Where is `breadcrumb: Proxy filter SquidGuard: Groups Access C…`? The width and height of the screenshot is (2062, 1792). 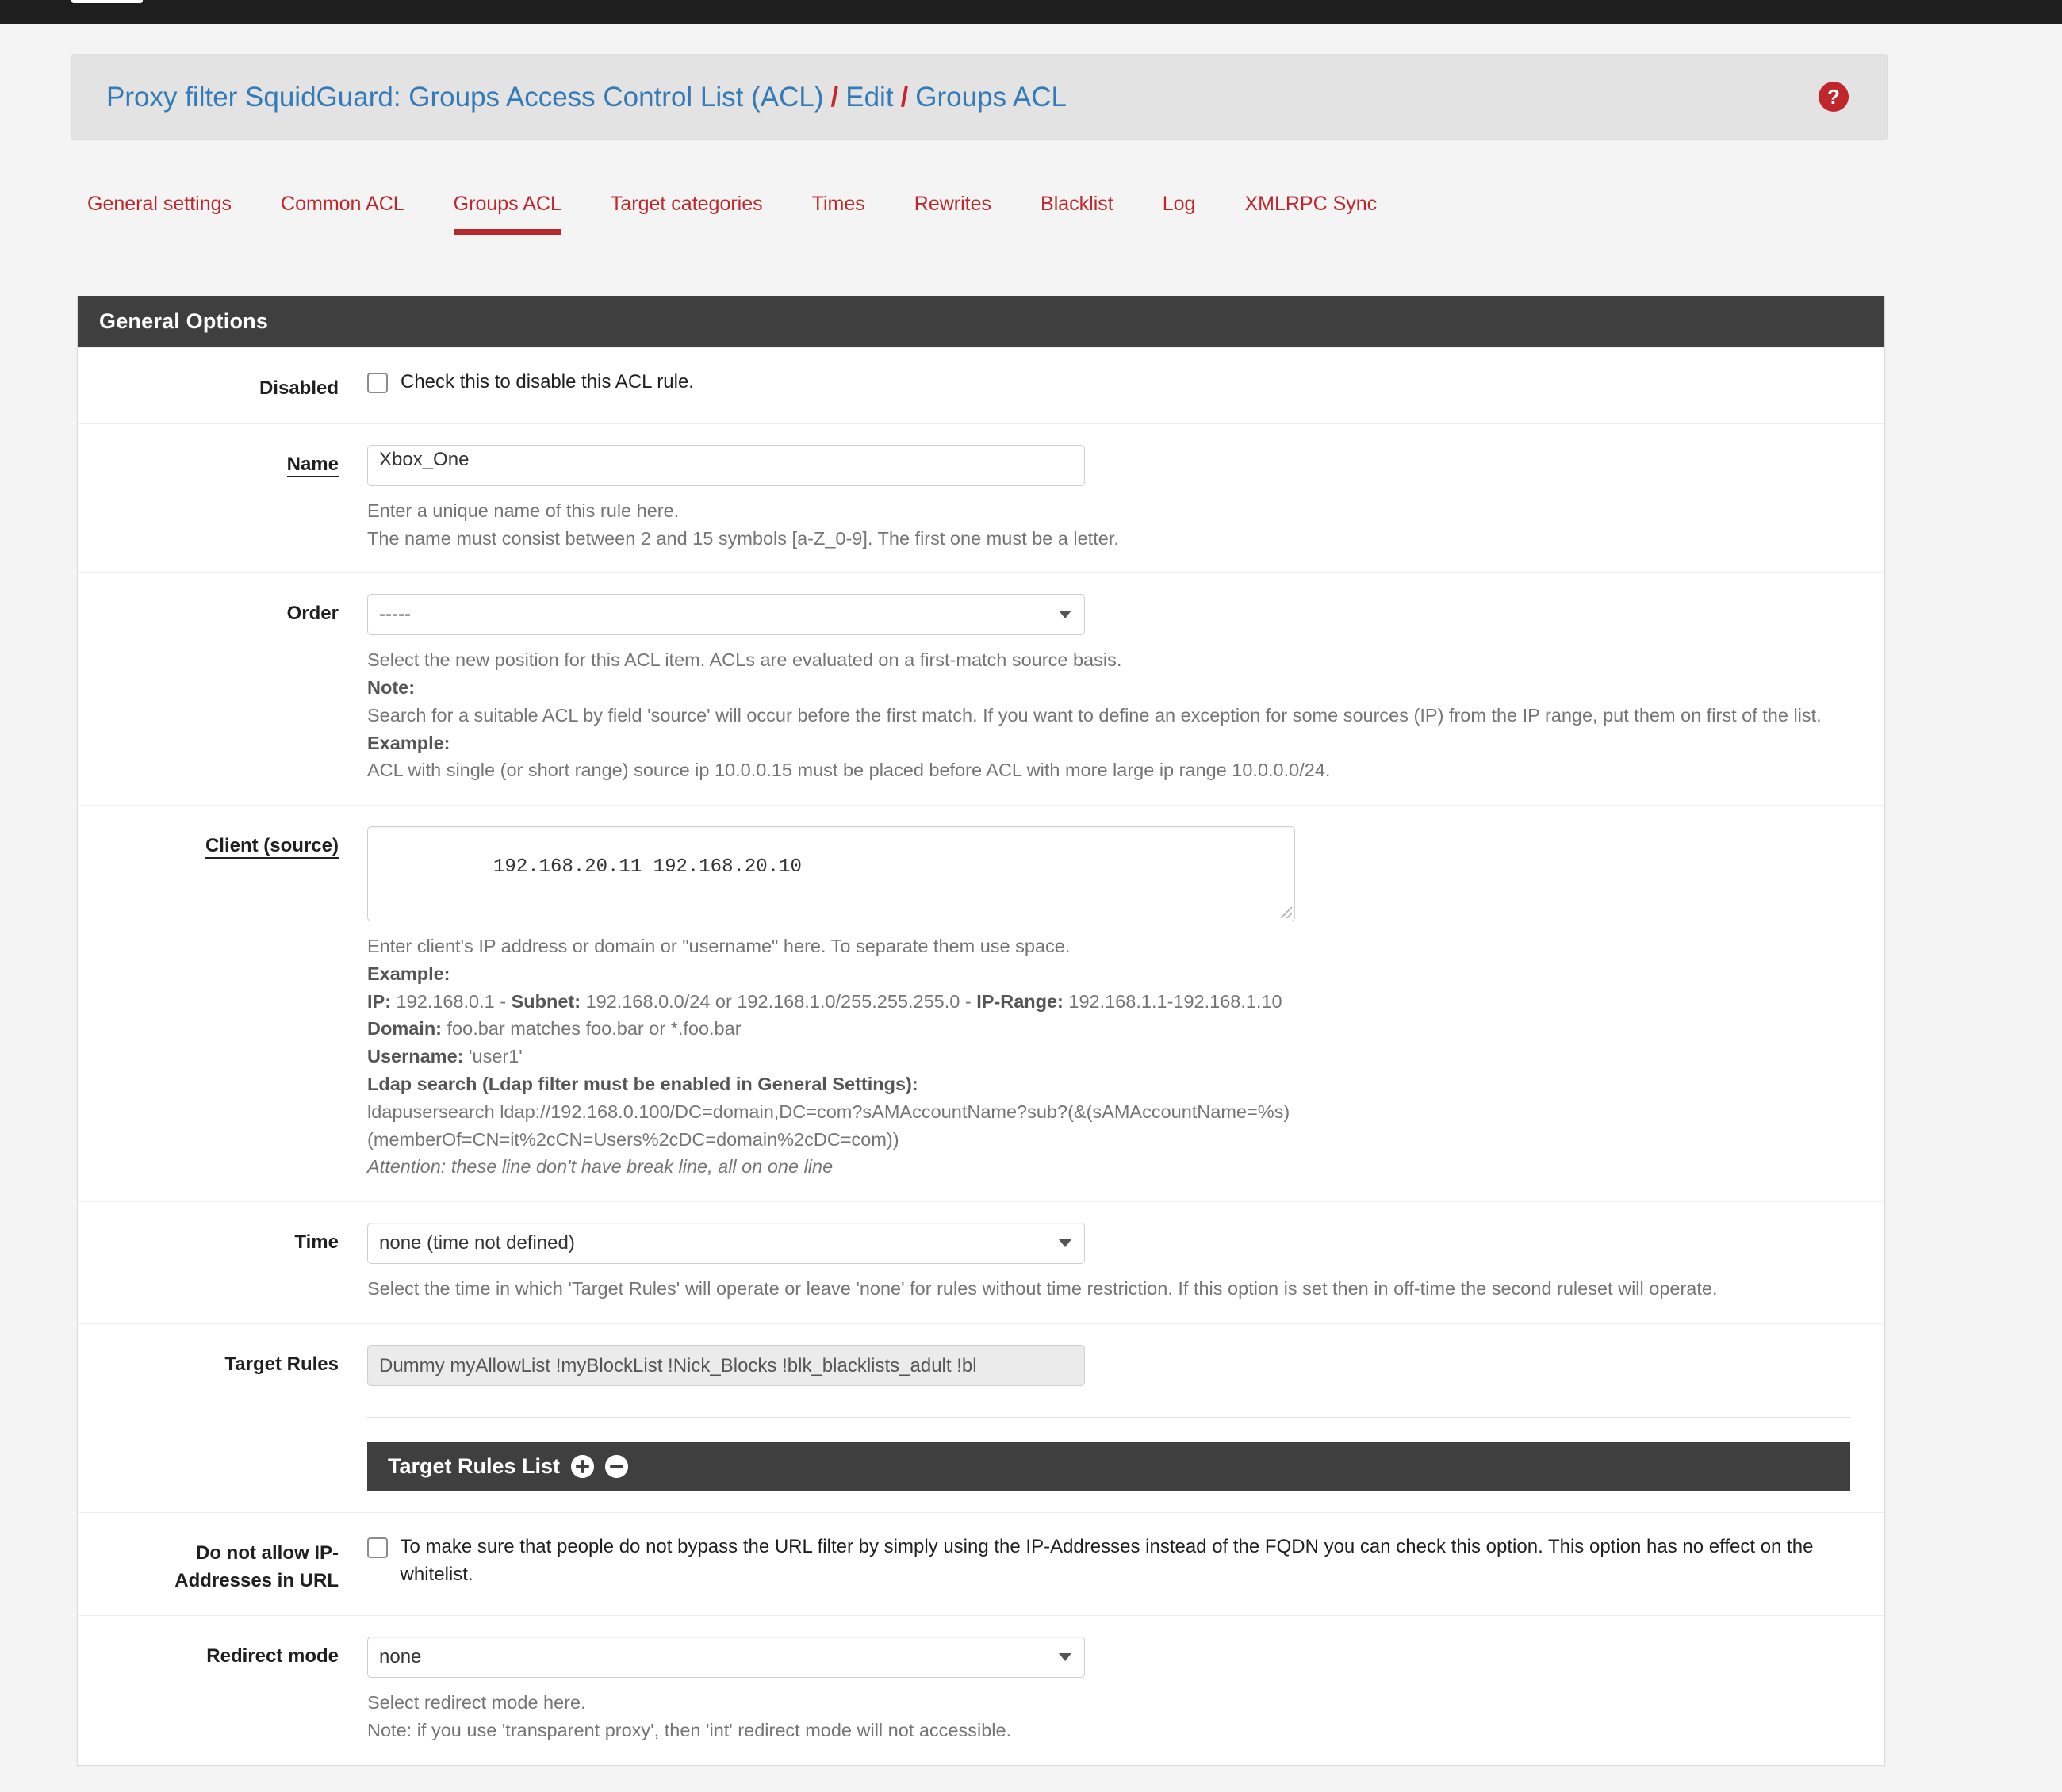 breadcrumb: Proxy filter SquidGuard: Groups Access C… is located at coordinates (586, 97).